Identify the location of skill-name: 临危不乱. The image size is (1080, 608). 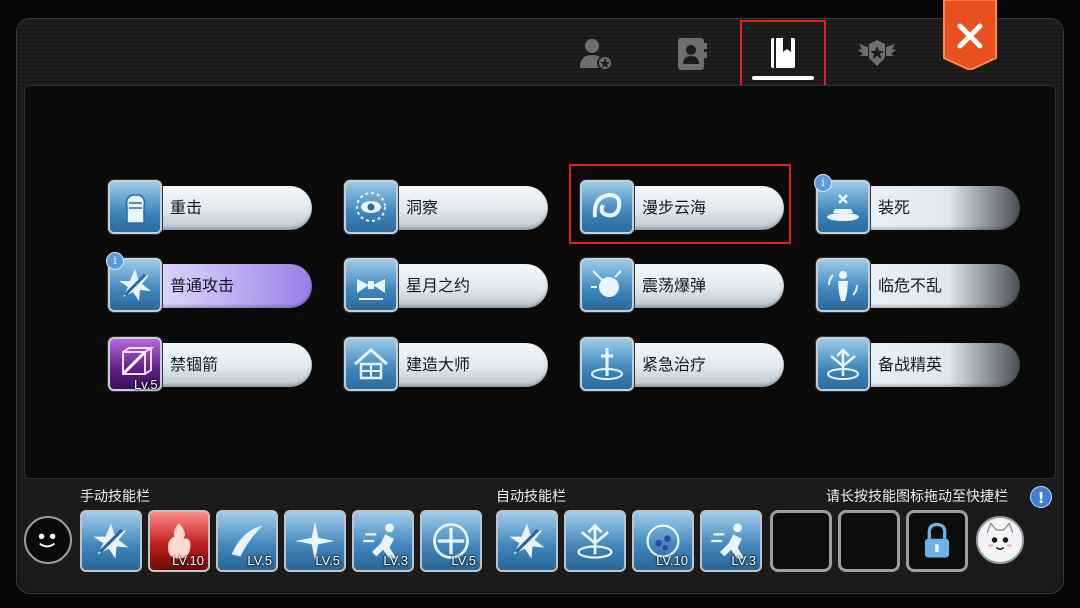
(910, 285).